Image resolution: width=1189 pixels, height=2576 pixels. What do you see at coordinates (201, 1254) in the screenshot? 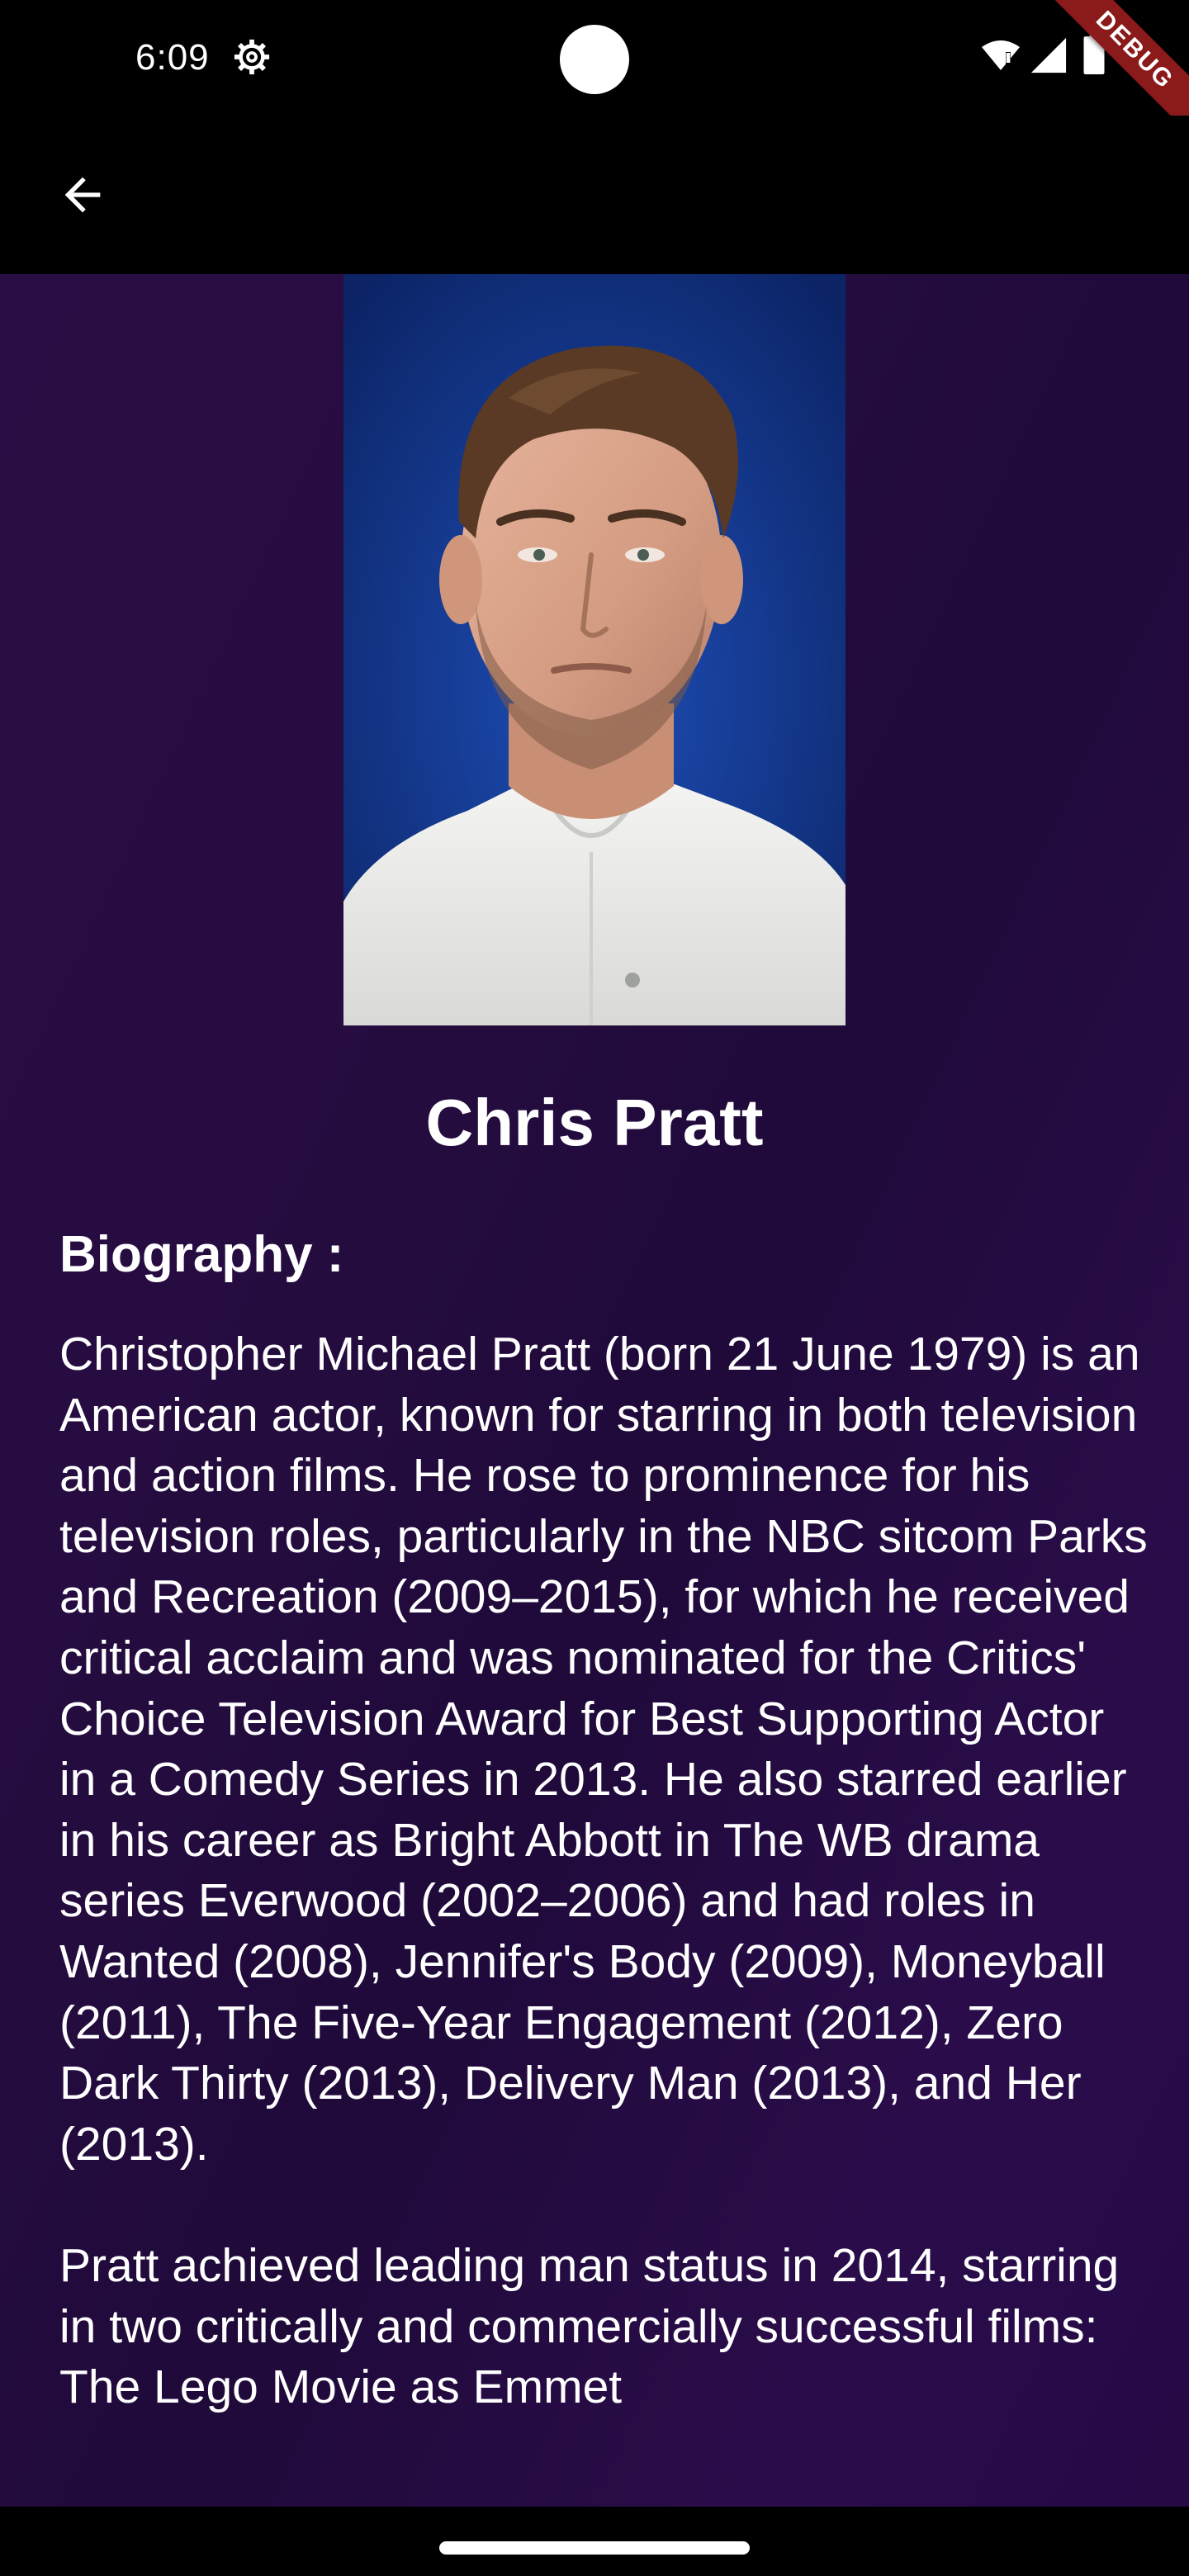
I see `biography-heading: Biography :` at bounding box center [201, 1254].